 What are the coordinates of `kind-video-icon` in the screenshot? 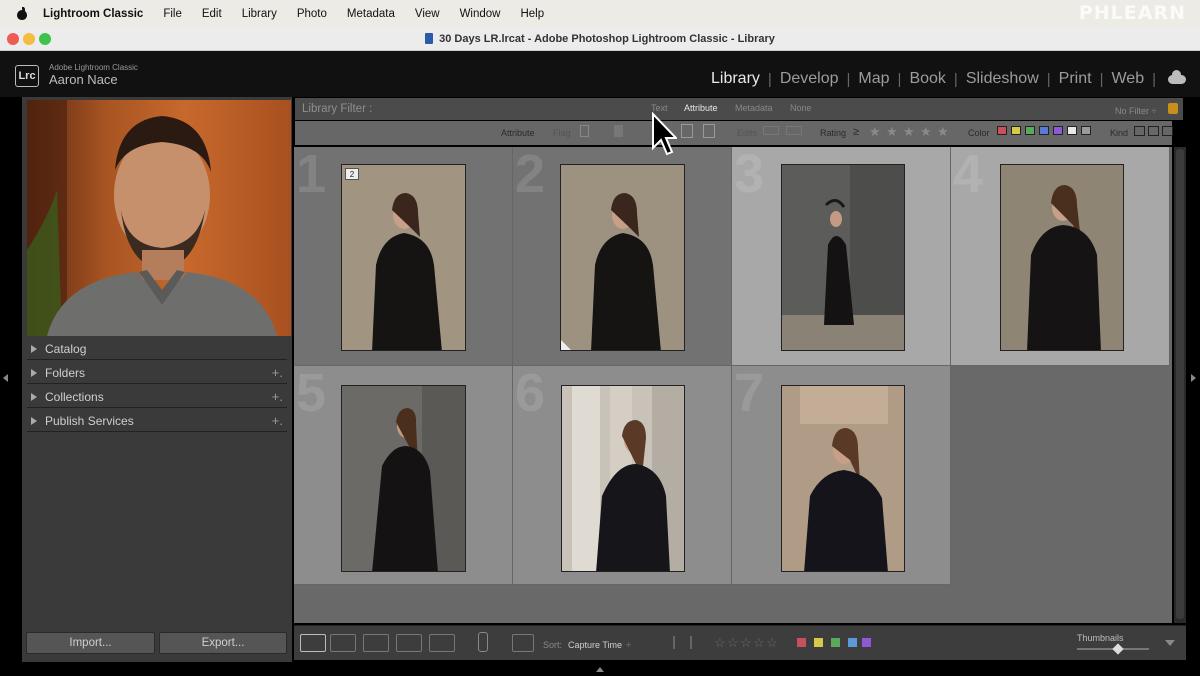 It's located at (1167, 131).